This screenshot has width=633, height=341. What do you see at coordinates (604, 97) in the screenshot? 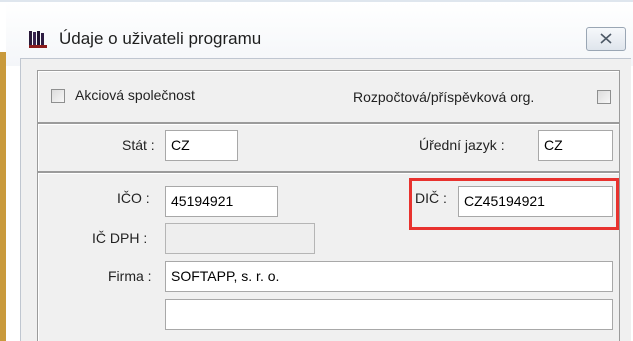
I see `rozpoctova-org-checkbox` at bounding box center [604, 97].